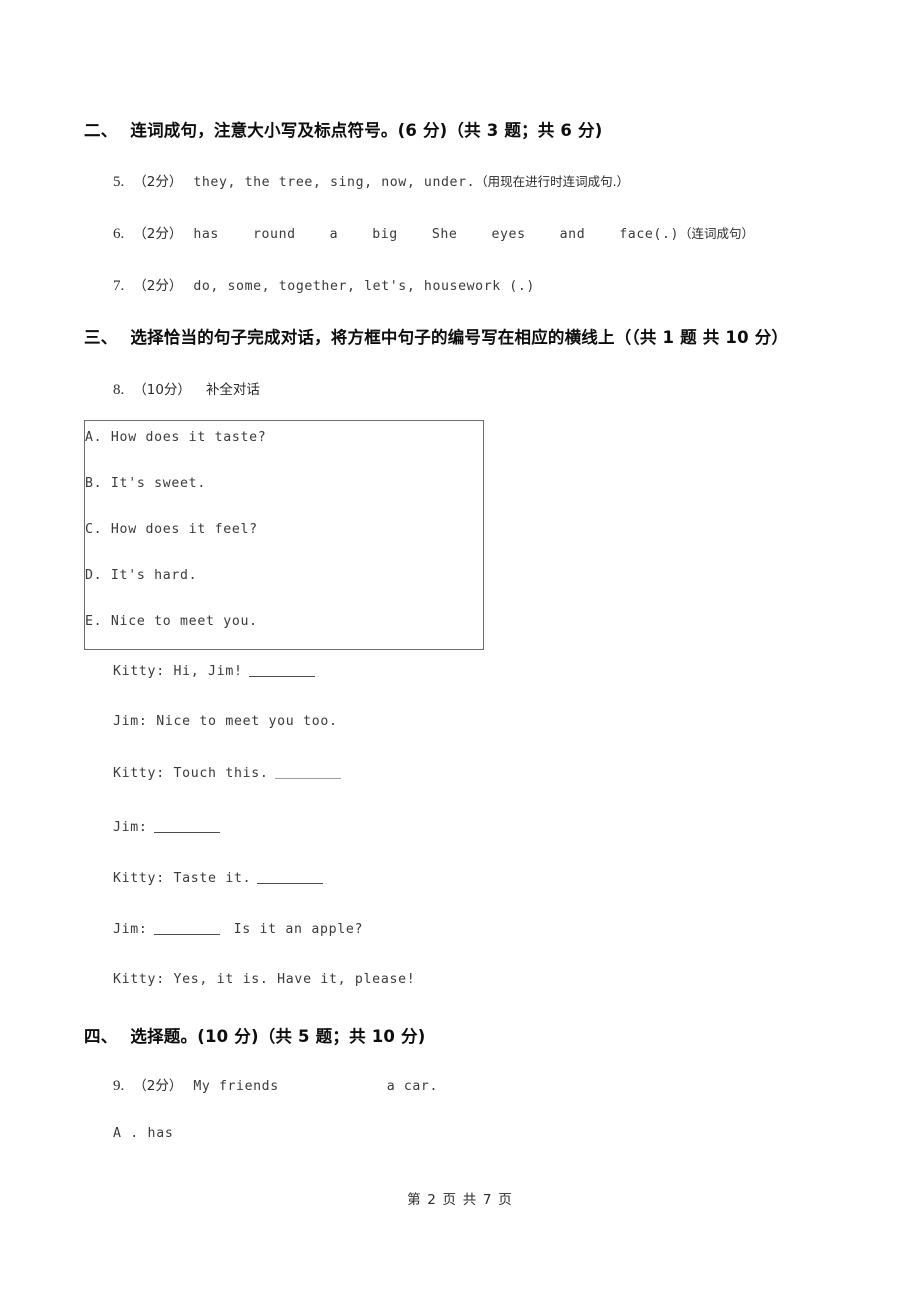  I want to click on dialogue-text-1: Kitty: Hi, Jim!, so click(178, 671).